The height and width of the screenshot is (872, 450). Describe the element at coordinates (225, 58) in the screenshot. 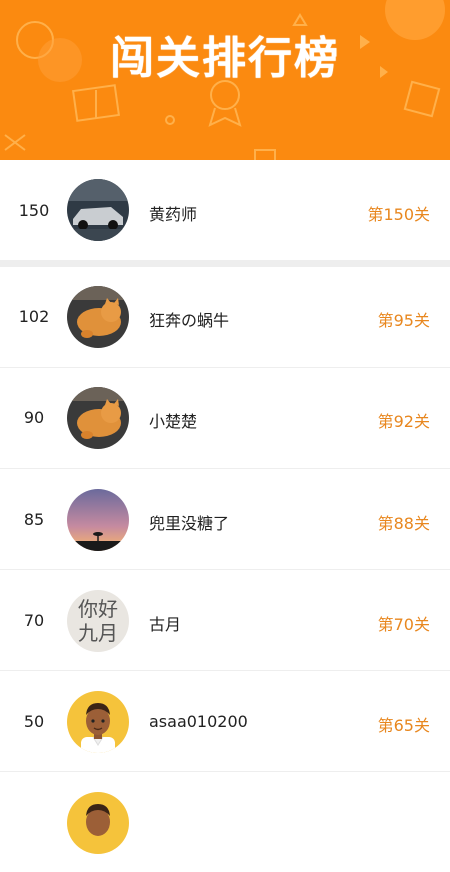

I see `page-title: 闯关排行榜` at that location.